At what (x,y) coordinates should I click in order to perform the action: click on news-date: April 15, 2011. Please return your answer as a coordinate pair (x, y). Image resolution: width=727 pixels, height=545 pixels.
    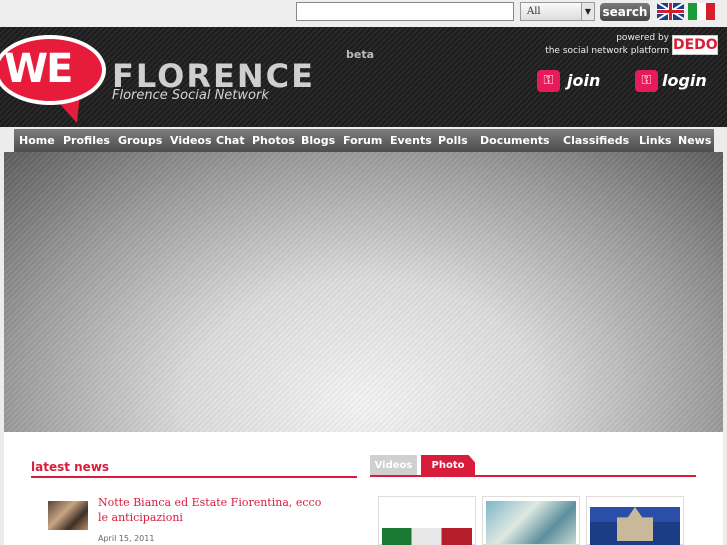
    Looking at the image, I should click on (126, 538).